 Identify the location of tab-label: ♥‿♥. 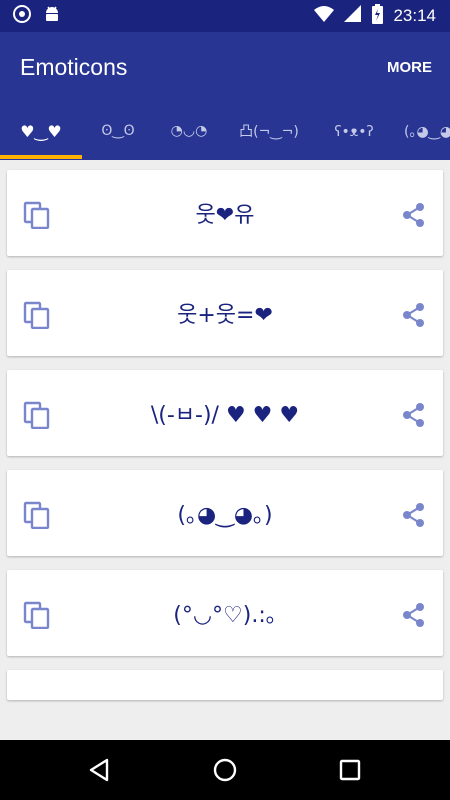
(41, 131).